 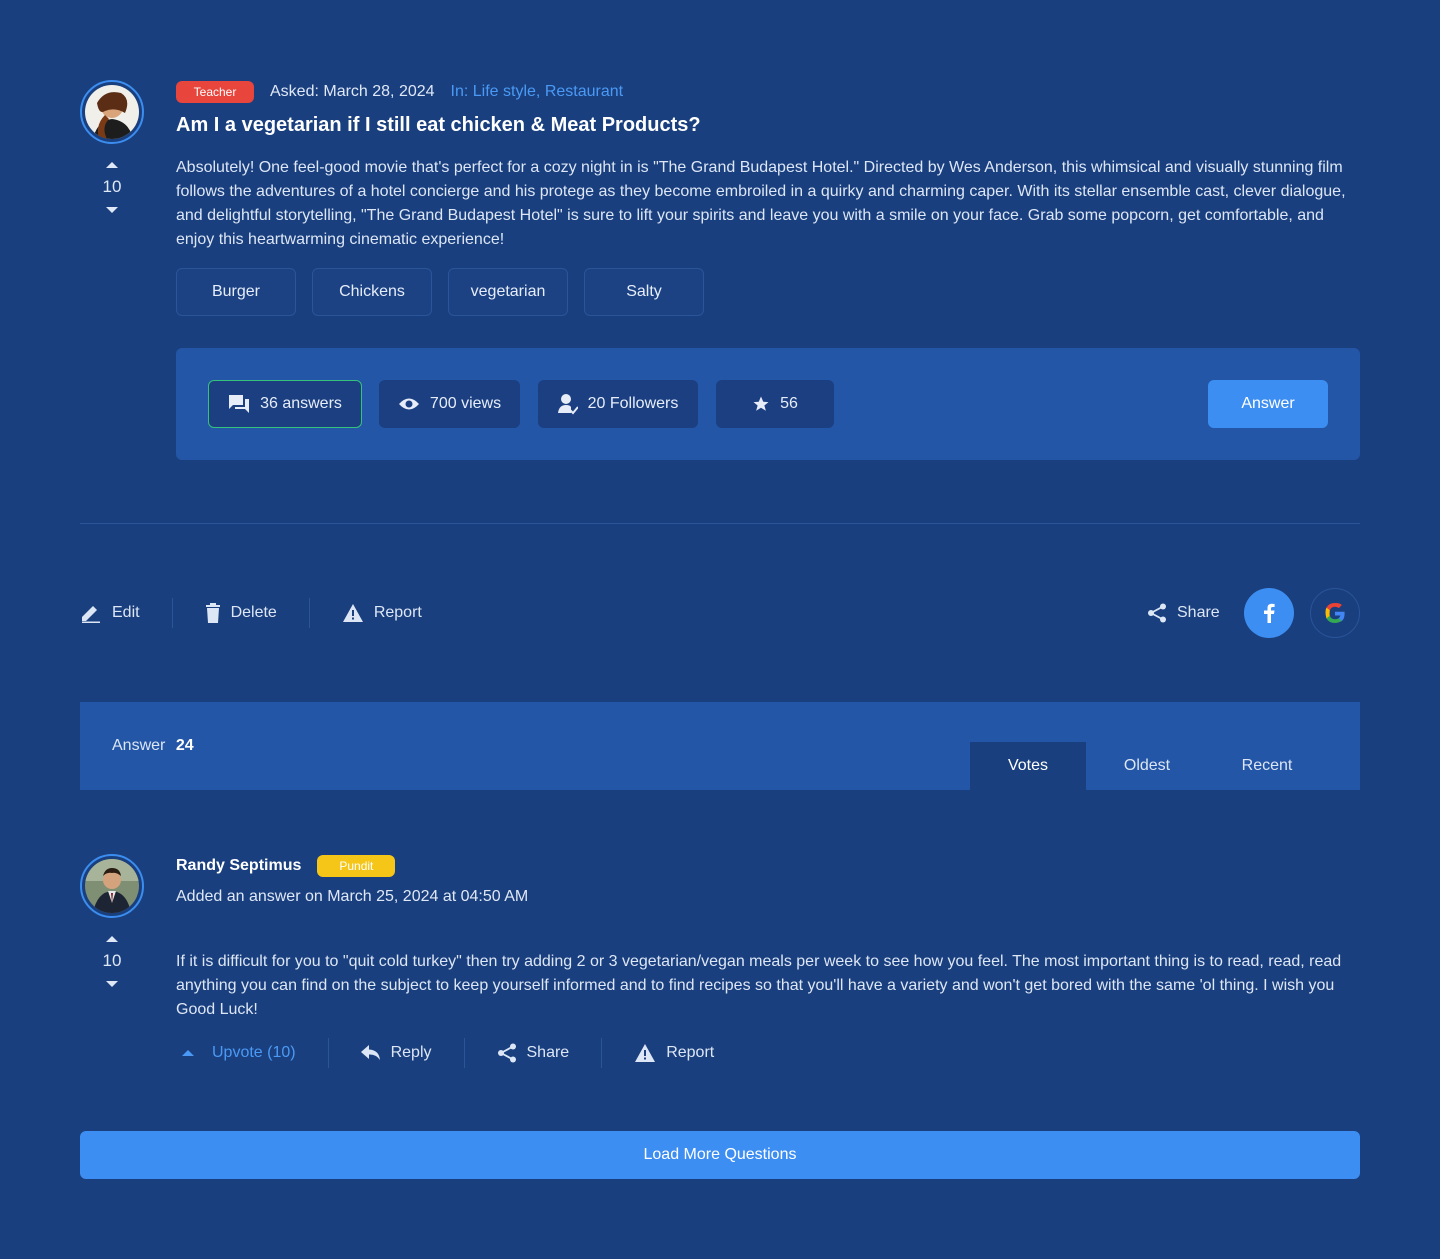 I want to click on edit-button: Edit, so click(x=110, y=613).